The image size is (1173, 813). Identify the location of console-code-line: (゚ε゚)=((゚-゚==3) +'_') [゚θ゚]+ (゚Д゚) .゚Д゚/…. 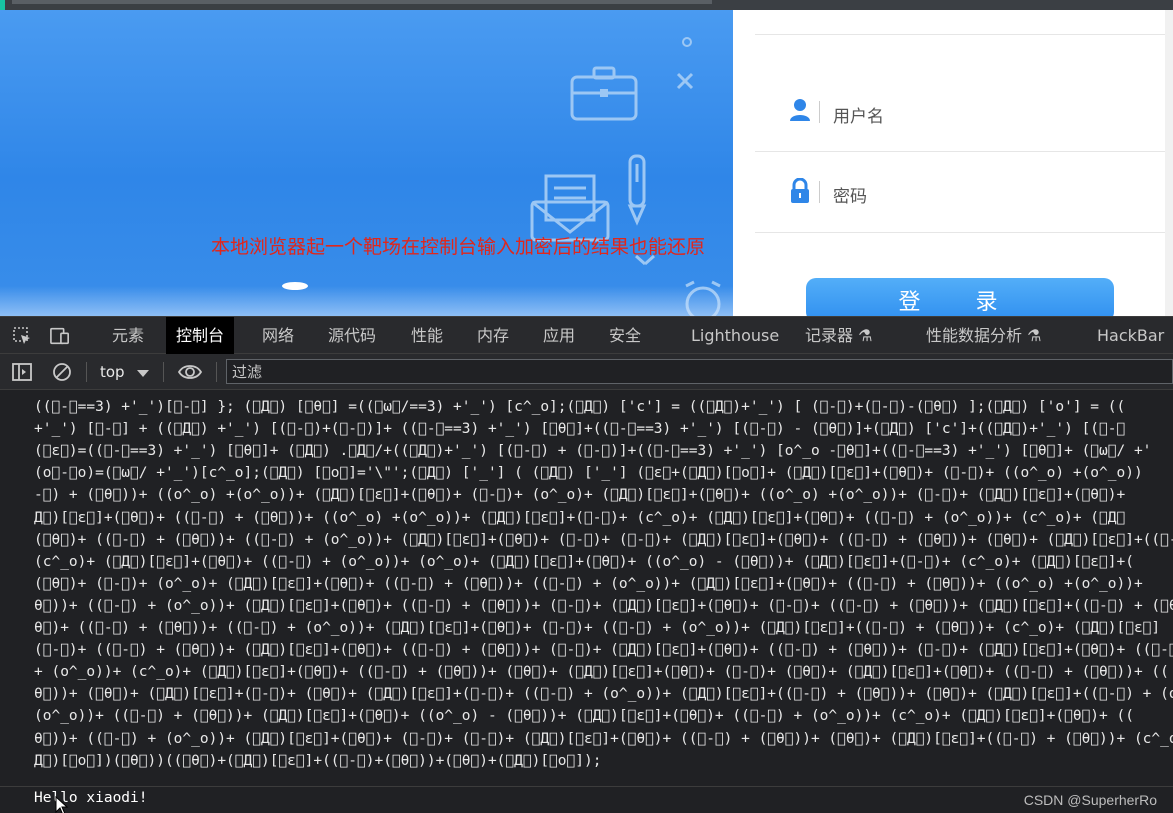
(593, 451).